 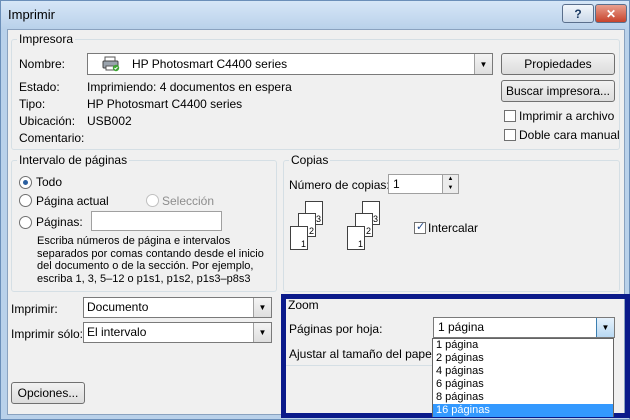 I want to click on close-icon: ✕, so click(x=611, y=13).